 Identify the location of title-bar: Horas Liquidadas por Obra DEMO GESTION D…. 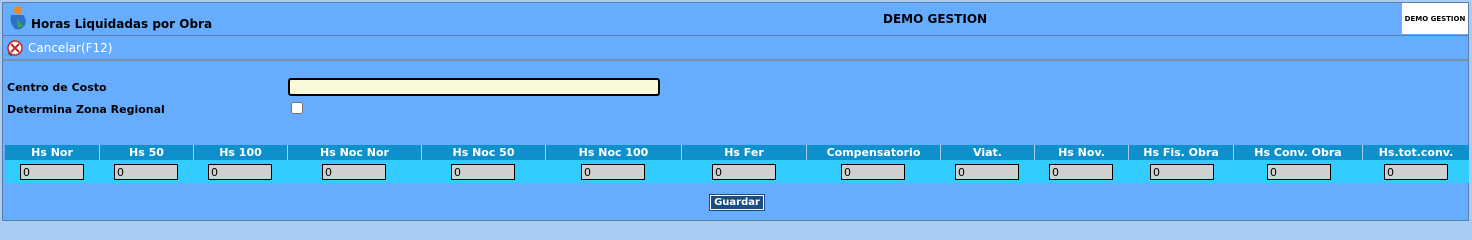
(735, 19).